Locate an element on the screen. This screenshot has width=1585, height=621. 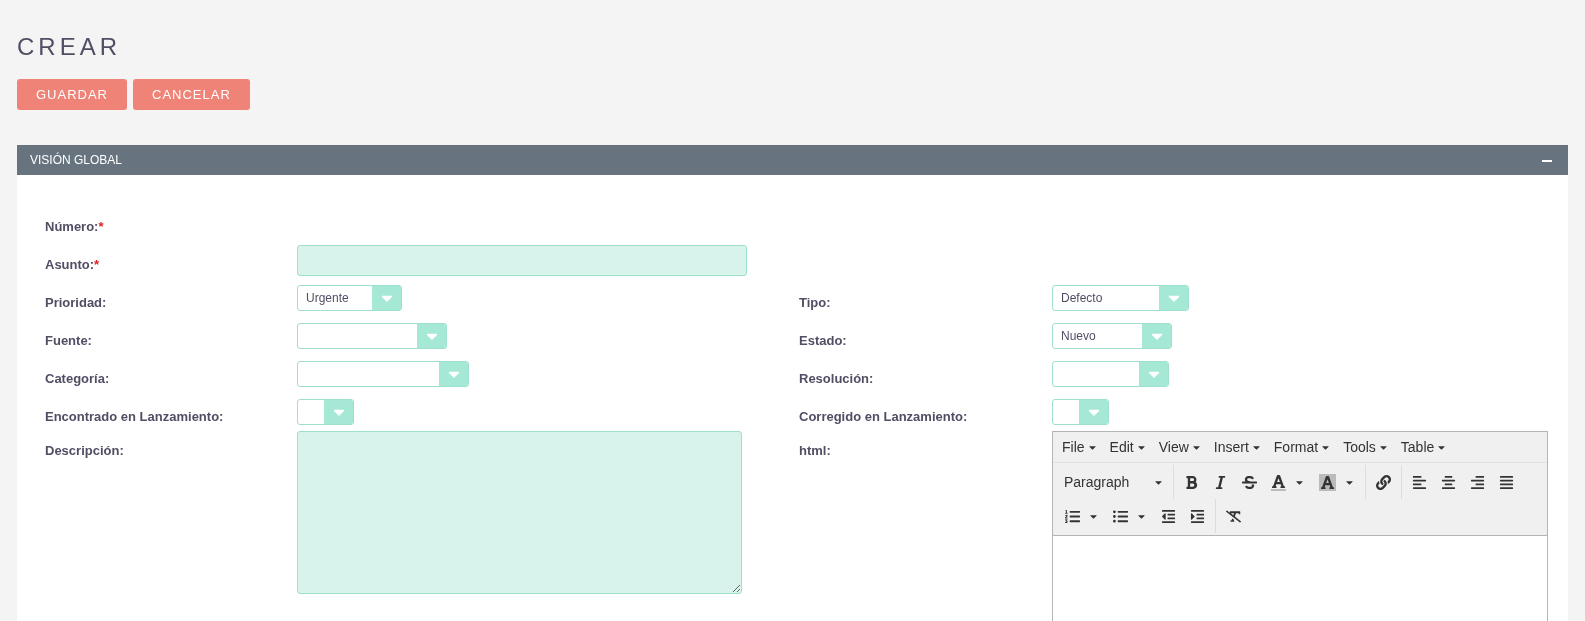
menu-item: Insert is located at coordinates (1237, 447).